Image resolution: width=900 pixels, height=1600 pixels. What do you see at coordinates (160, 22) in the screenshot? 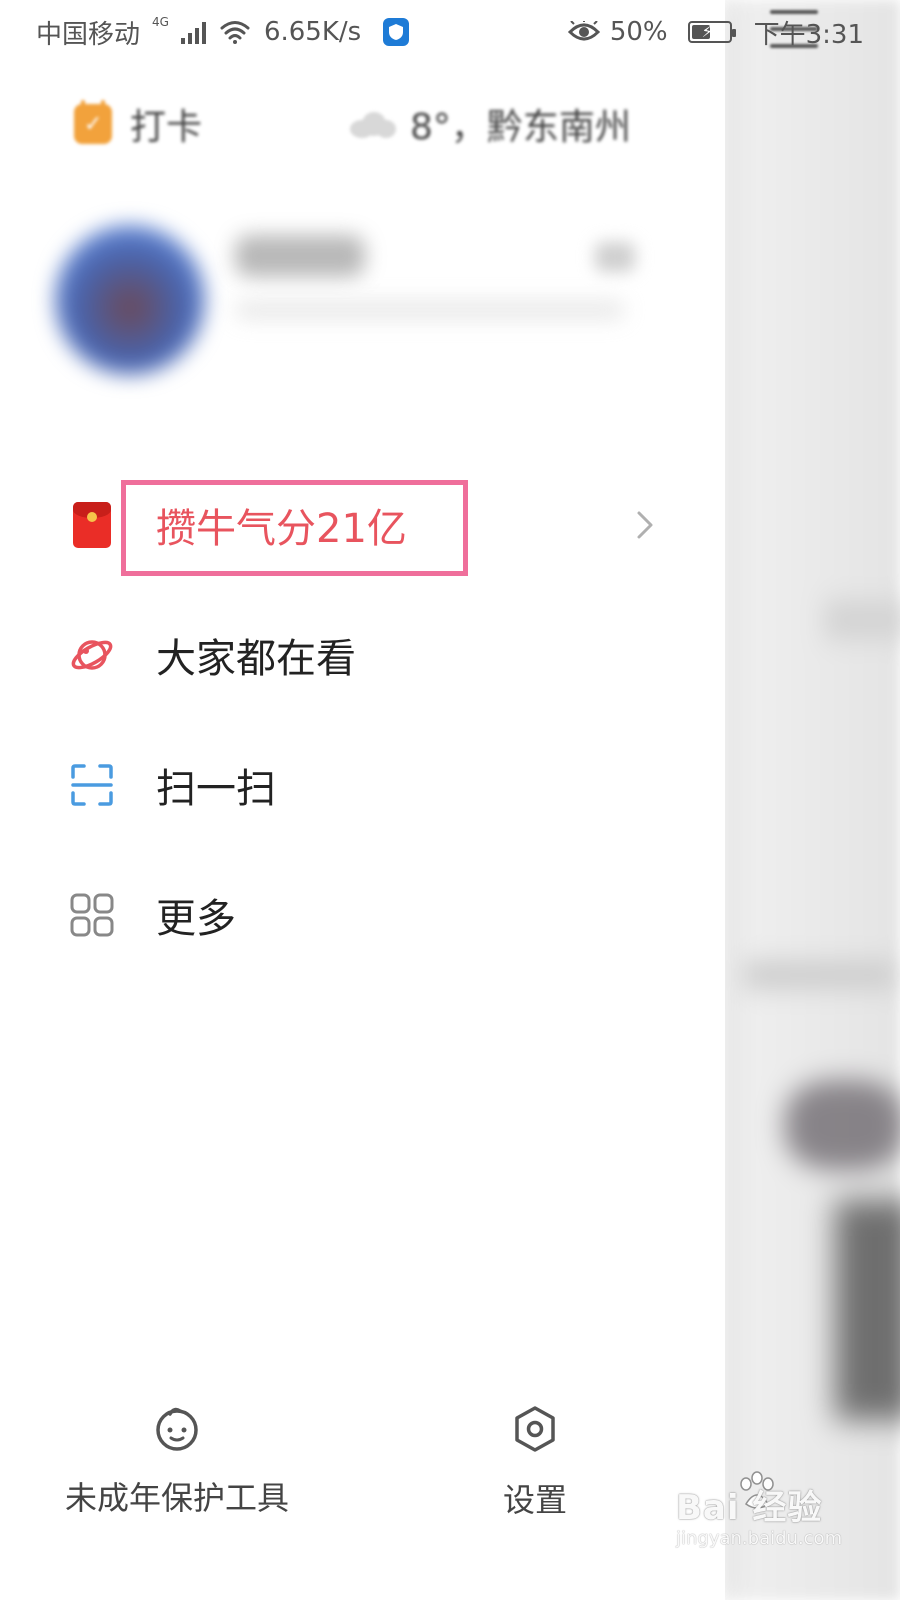
I see `network-type: 4G` at bounding box center [160, 22].